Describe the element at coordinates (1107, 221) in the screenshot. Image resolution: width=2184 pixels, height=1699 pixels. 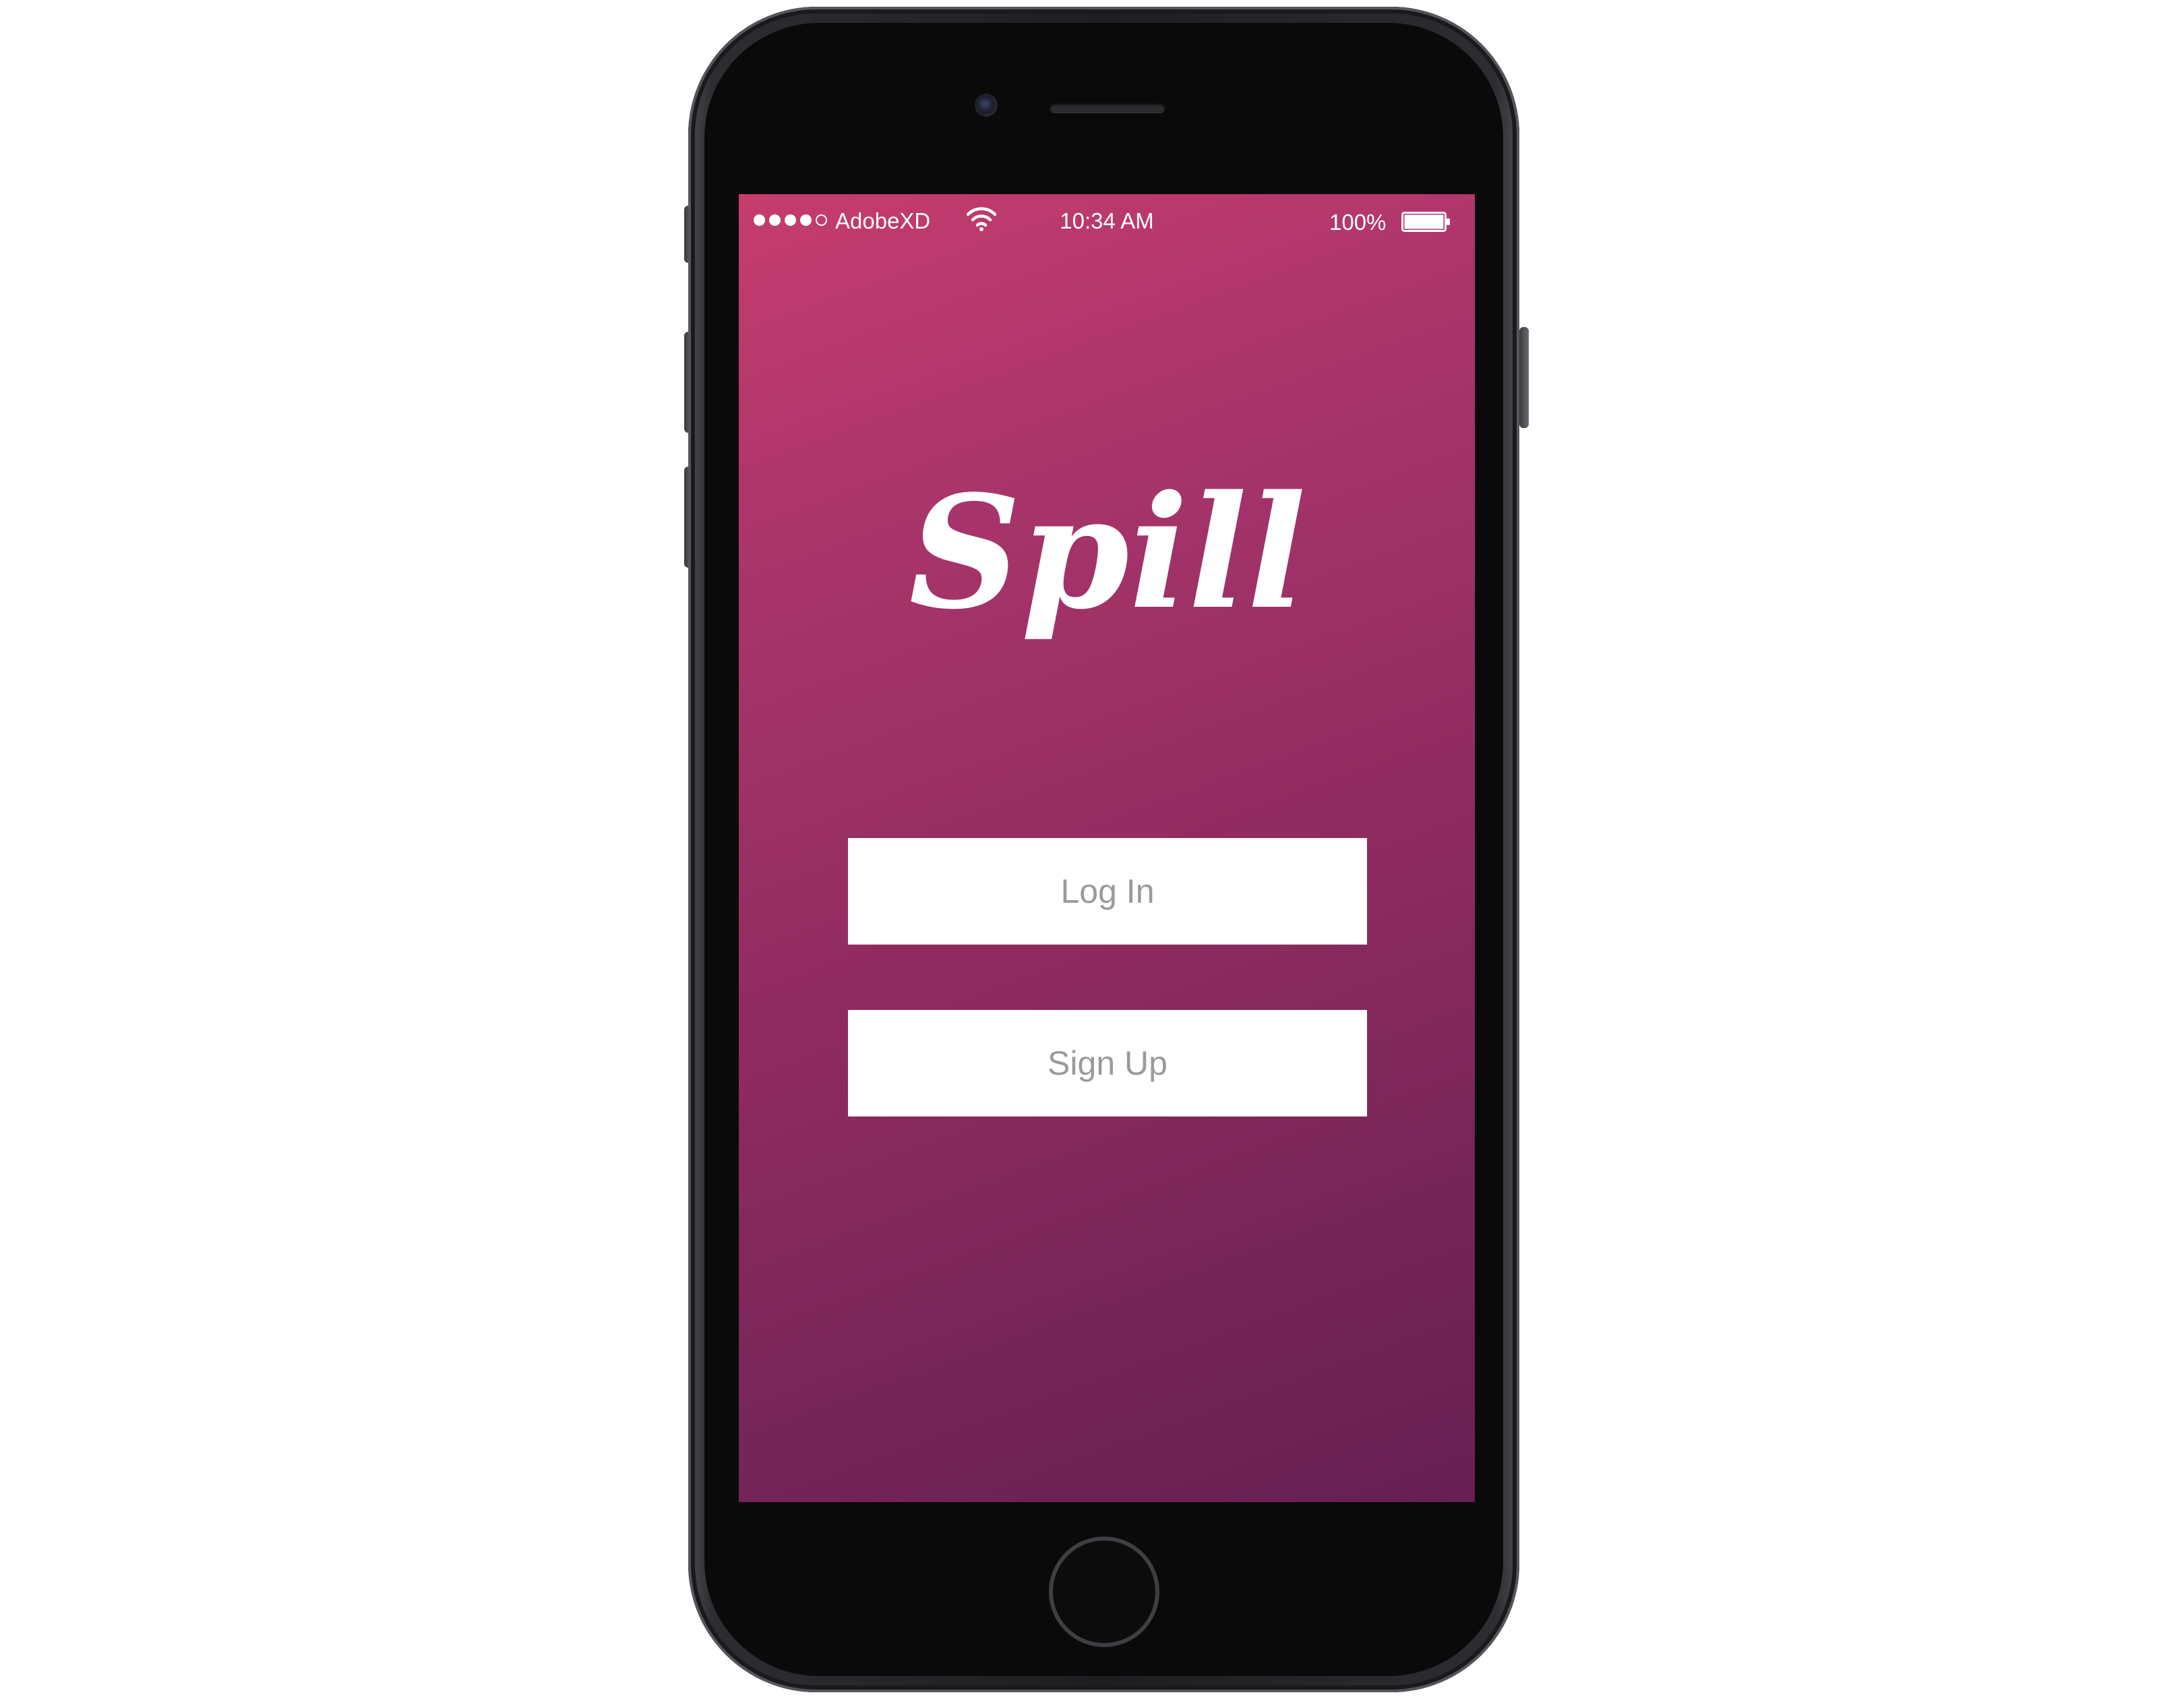
I see `status-bar: AdobeXD 10:34 AM 100%` at that location.